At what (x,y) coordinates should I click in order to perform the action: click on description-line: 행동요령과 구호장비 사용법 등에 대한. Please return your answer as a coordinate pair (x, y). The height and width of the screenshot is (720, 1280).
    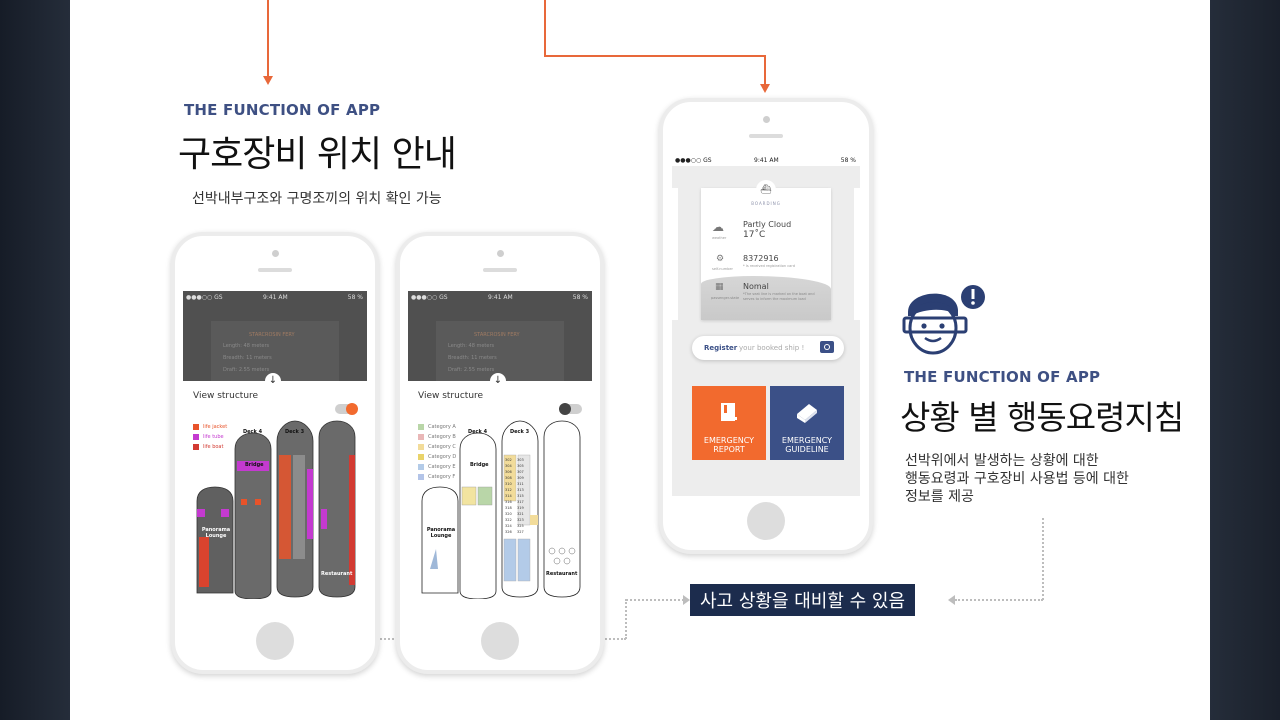
    Looking at the image, I should click on (1017, 479).